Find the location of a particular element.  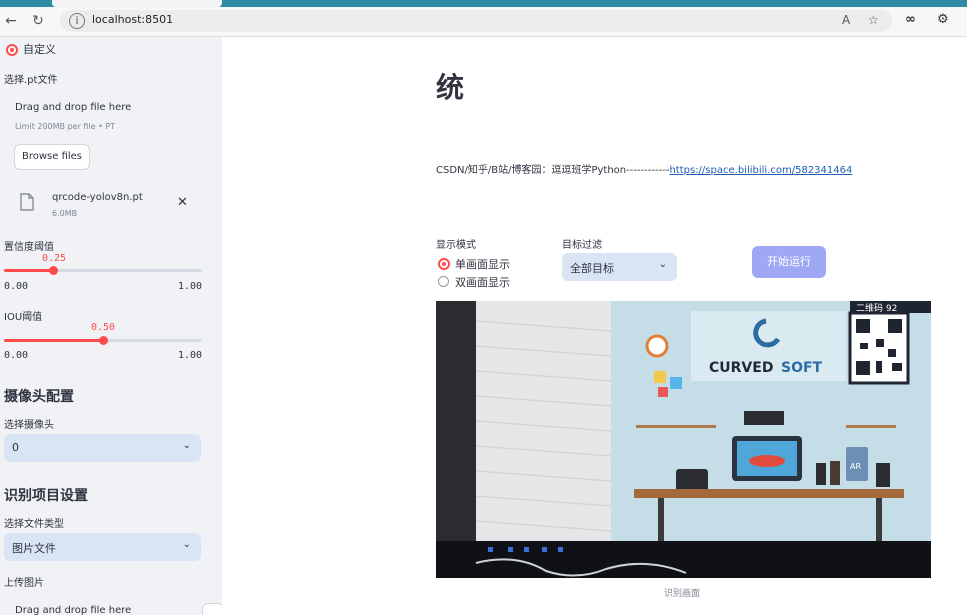

target-filter-select: 全部目标 ⌄ is located at coordinates (619, 267).